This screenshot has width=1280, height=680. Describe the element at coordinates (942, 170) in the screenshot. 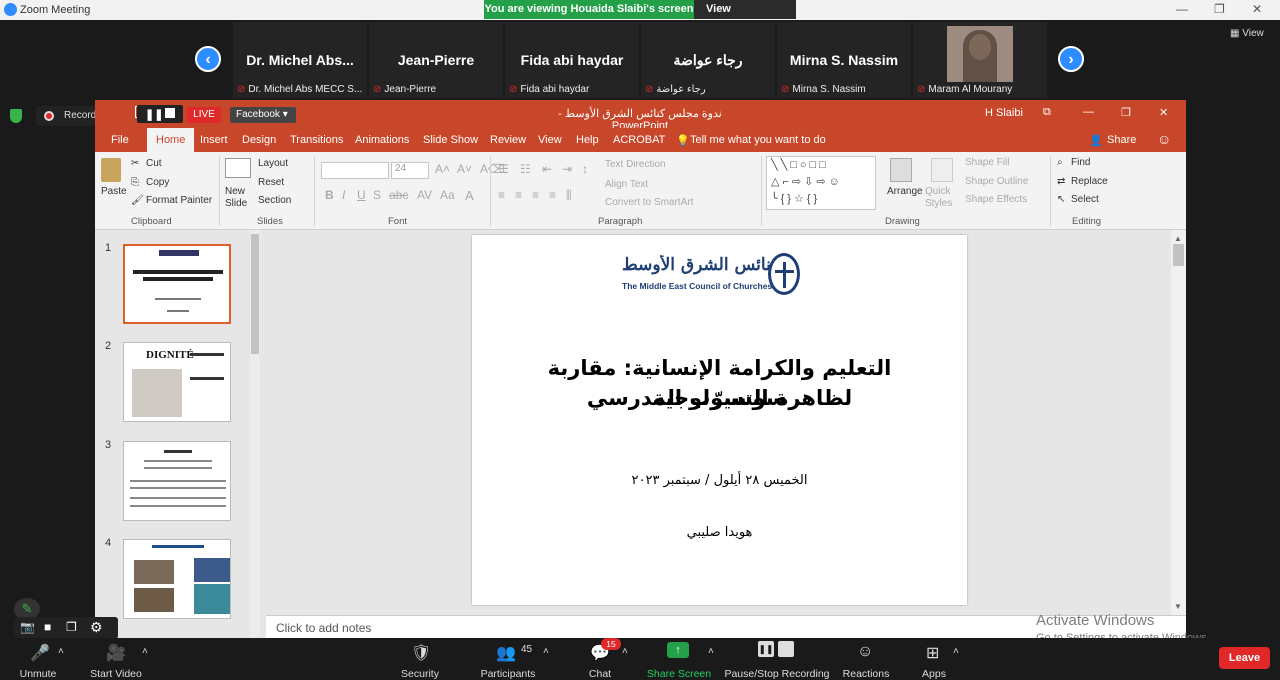

I see `quick-styles-icon` at that location.